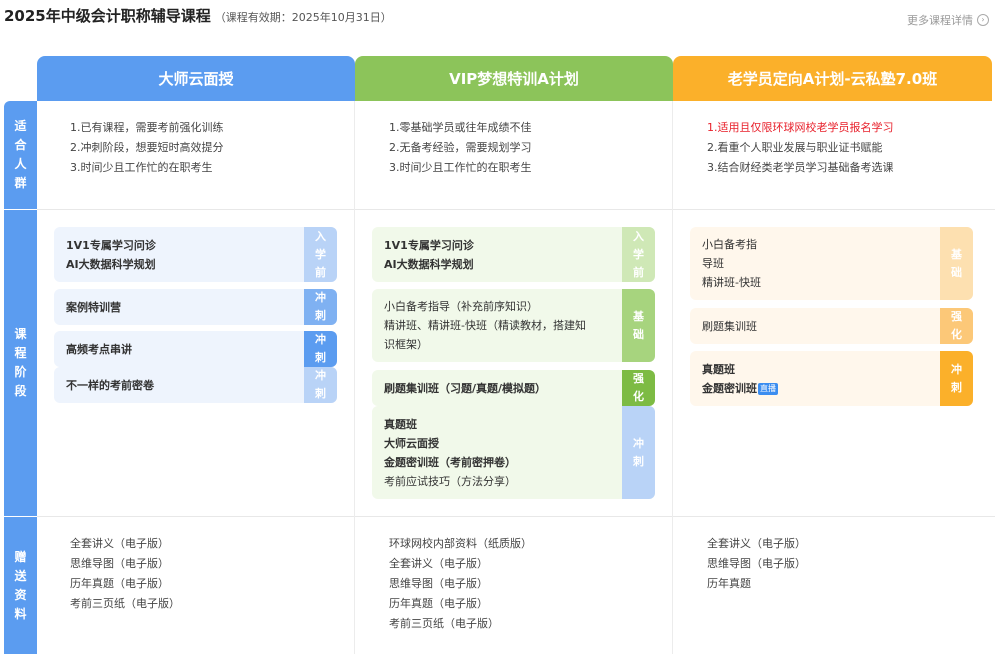 This screenshot has width=995, height=654. Describe the element at coordinates (195, 307) in the screenshot. I see `stage-card: 案例特训营 冲刺` at that location.